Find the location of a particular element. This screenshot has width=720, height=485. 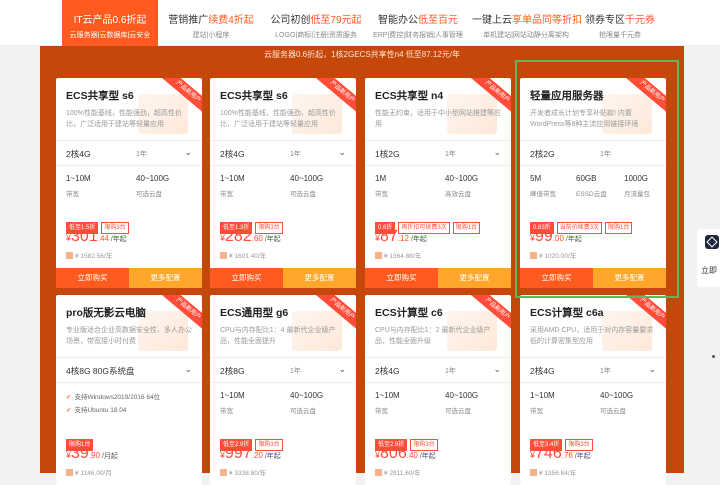

nav-tab-title: 公司初创 is located at coordinates (290, 20).